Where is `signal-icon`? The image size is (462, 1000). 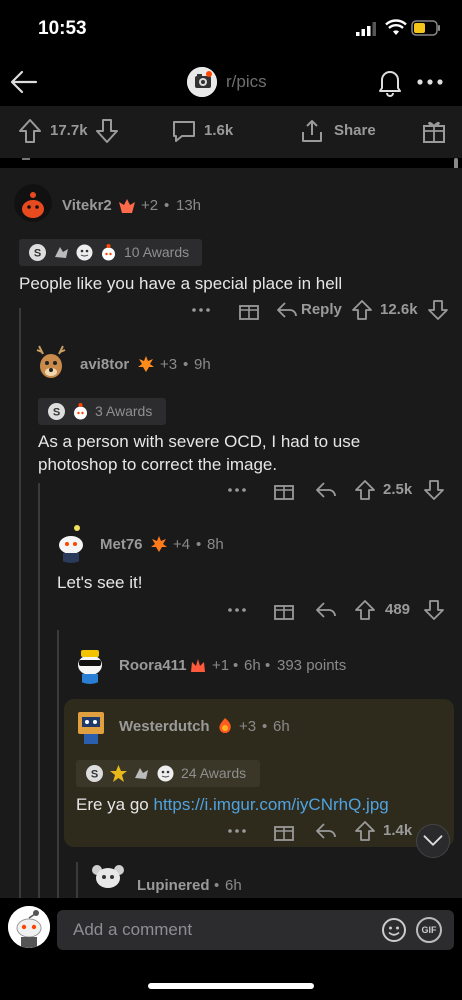 signal-icon is located at coordinates (366, 29).